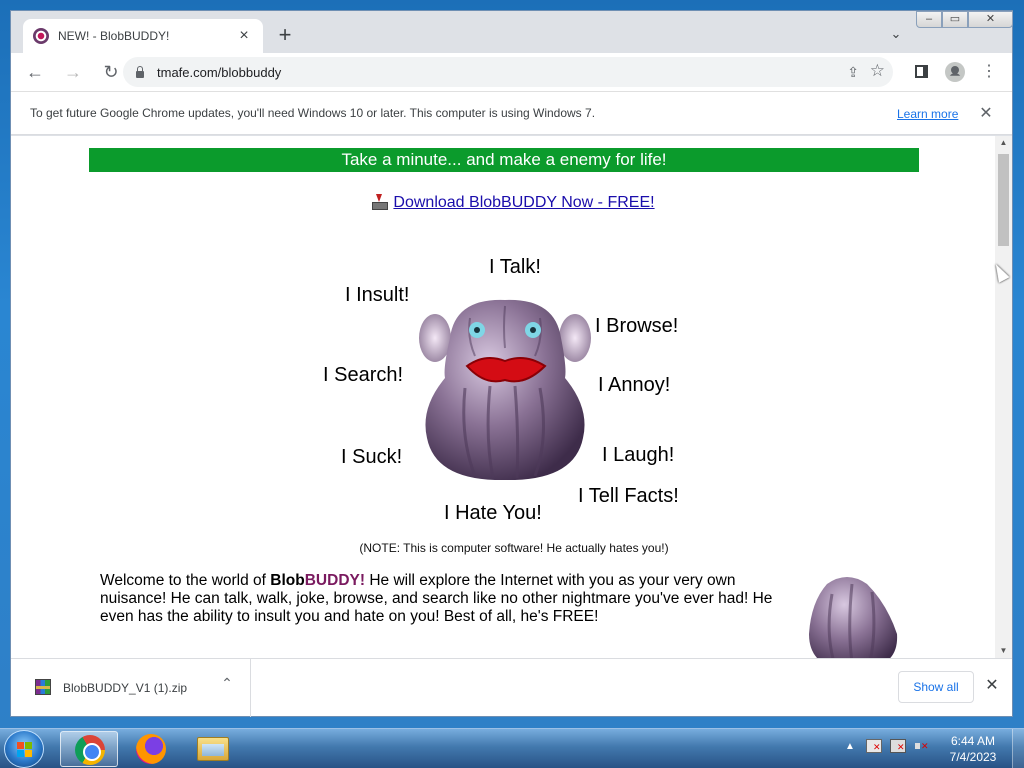 This screenshot has height=768, width=1024. What do you see at coordinates (512, 748) in the screenshot?
I see `windows-taskbar: ▲ 6:44 AM 7/4/2023` at bounding box center [512, 748].